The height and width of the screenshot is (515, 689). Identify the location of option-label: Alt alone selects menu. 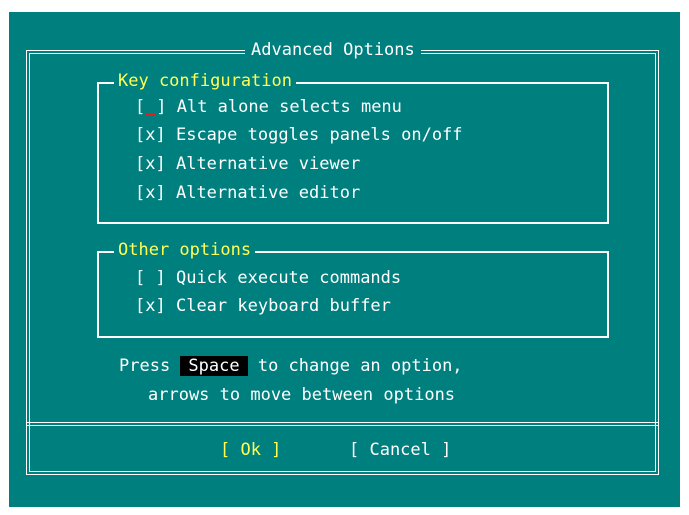
(289, 107).